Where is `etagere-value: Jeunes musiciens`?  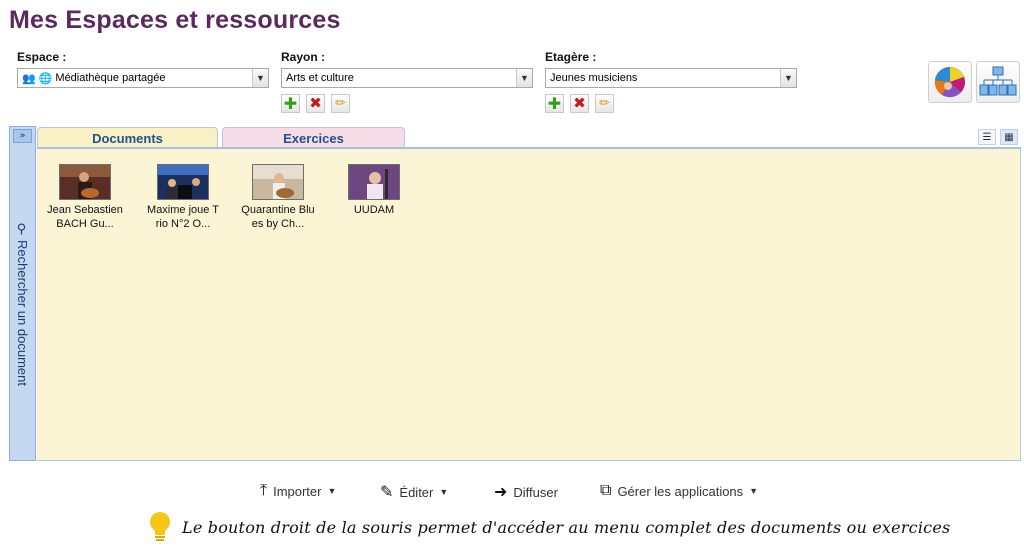
etagere-value: Jeunes musiciens is located at coordinates (594, 78).